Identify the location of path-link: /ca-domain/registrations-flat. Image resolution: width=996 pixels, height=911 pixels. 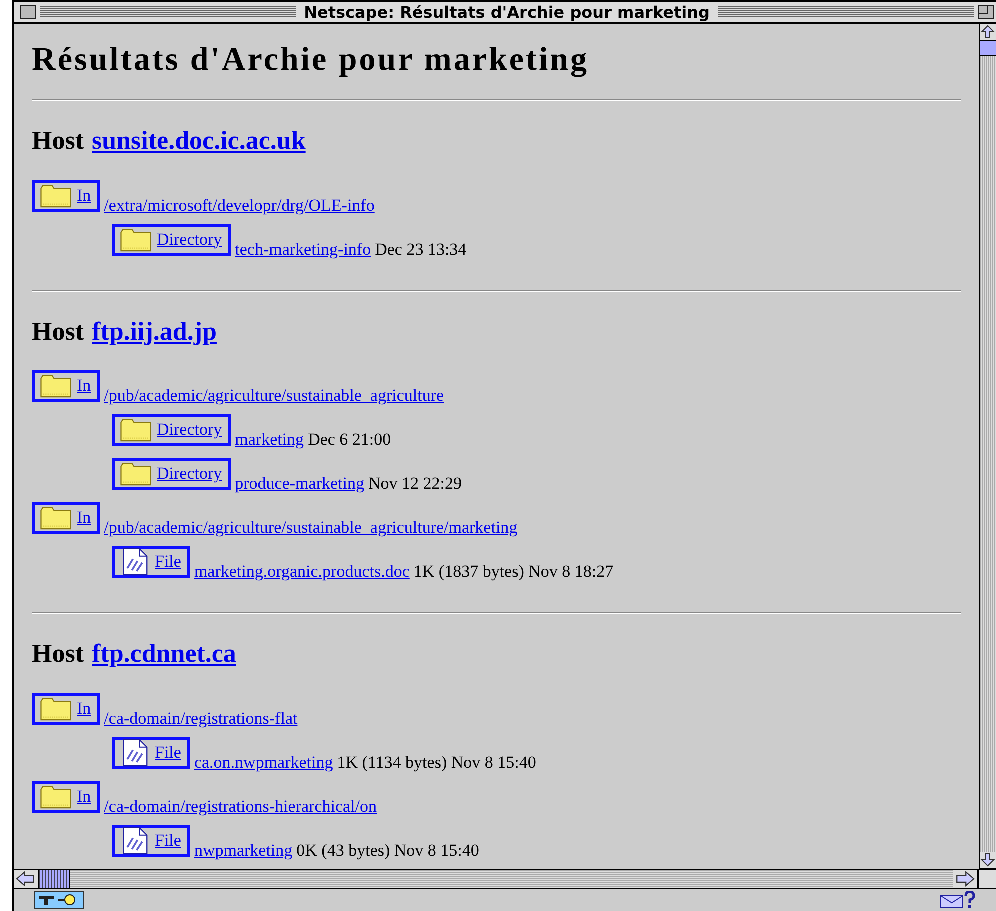
(201, 718).